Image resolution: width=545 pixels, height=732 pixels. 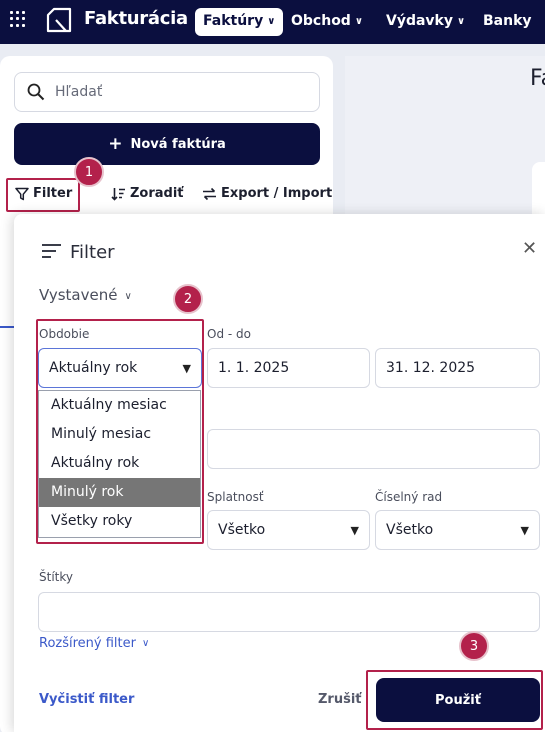 What do you see at coordinates (59, 20) in the screenshot?
I see `app-logo-icon` at bounding box center [59, 20].